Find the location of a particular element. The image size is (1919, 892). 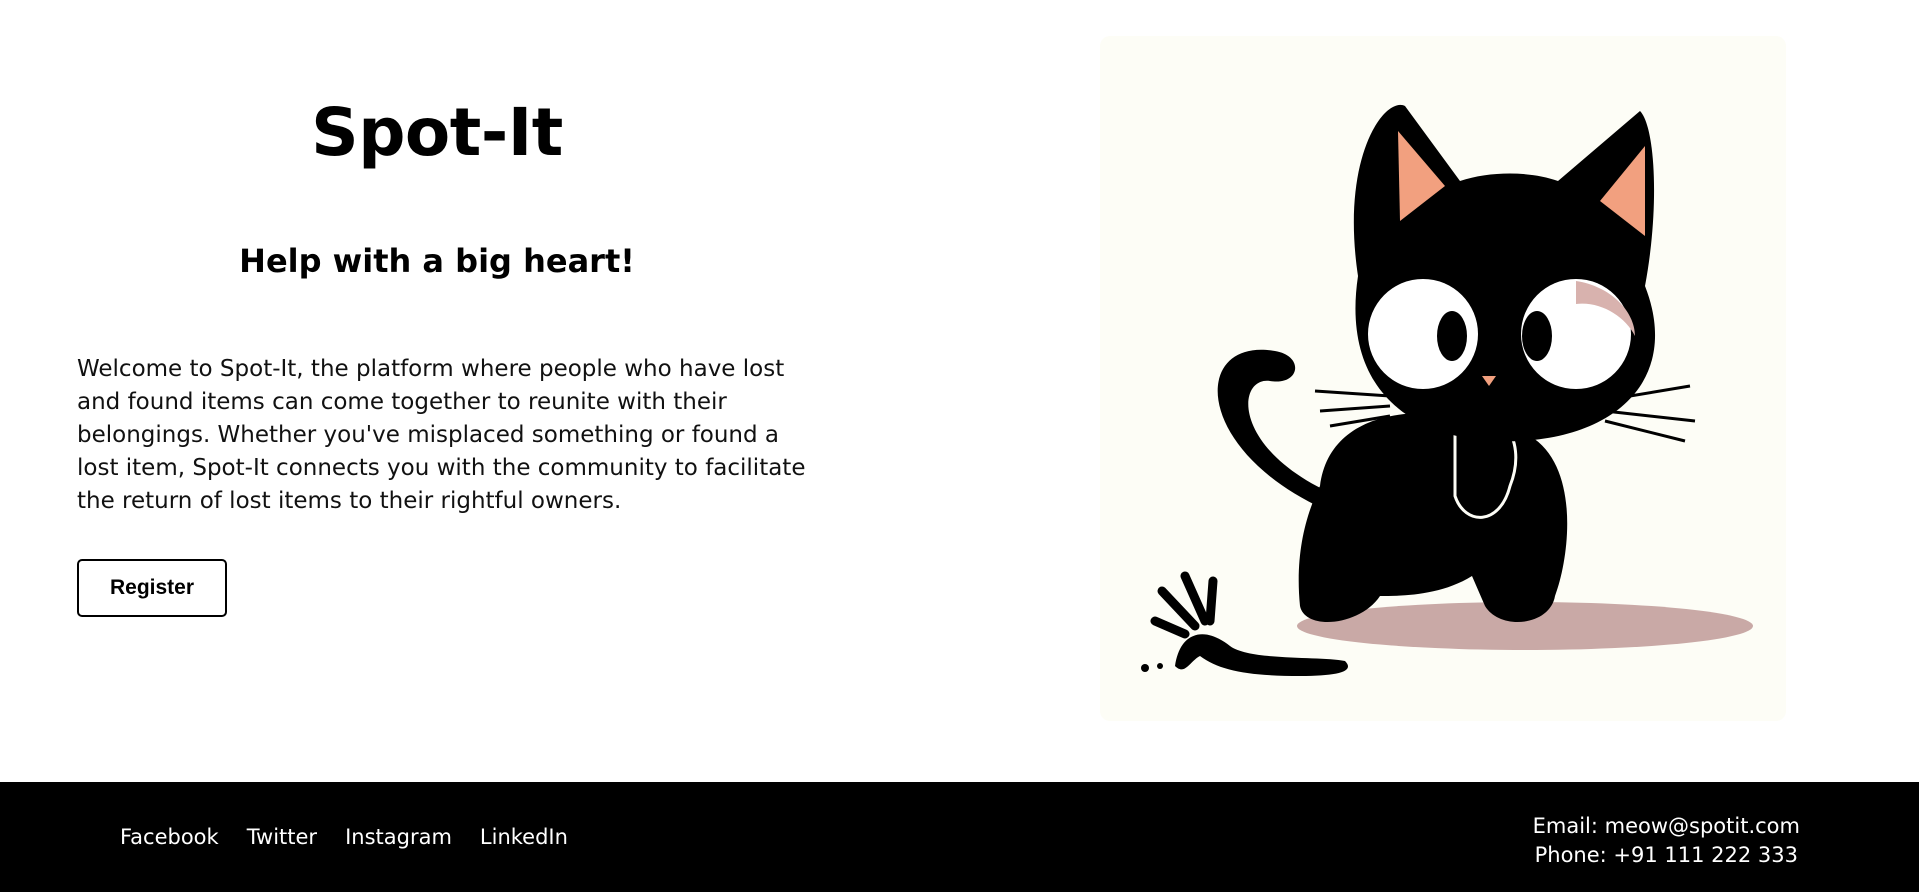

tagline: Help with a big heart! is located at coordinates (437, 261).